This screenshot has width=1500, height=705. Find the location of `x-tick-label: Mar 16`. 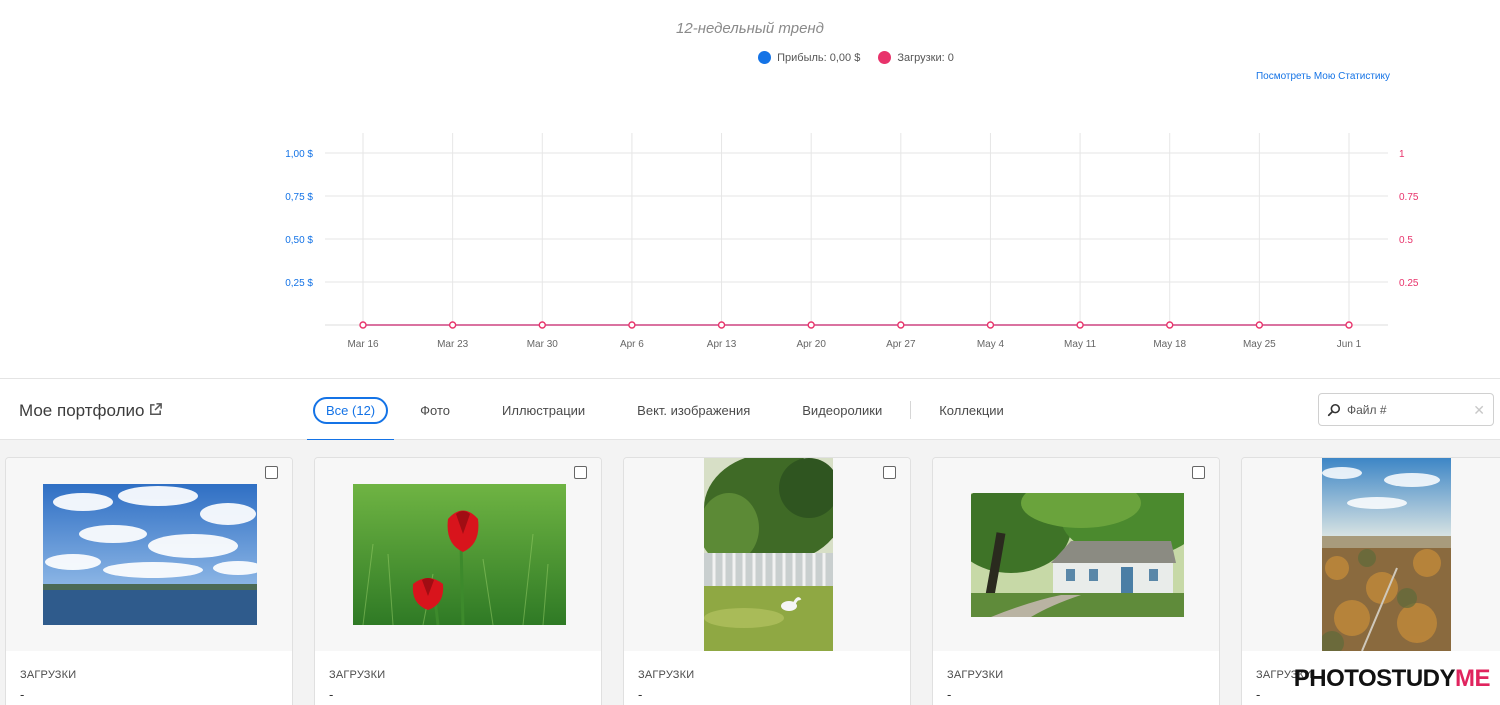

x-tick-label: Mar 16 is located at coordinates (363, 344).